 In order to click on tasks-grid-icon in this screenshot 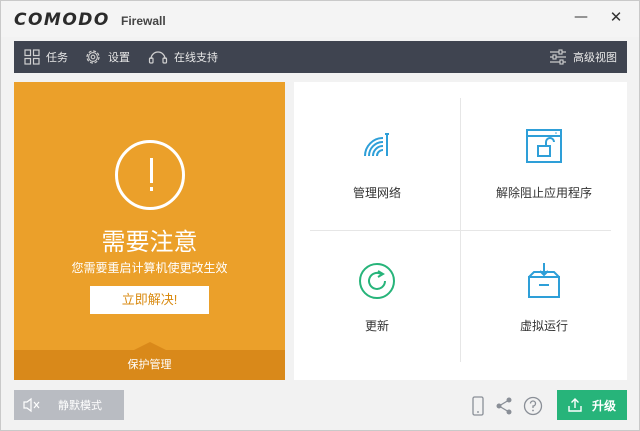, I will do `click(32, 57)`.